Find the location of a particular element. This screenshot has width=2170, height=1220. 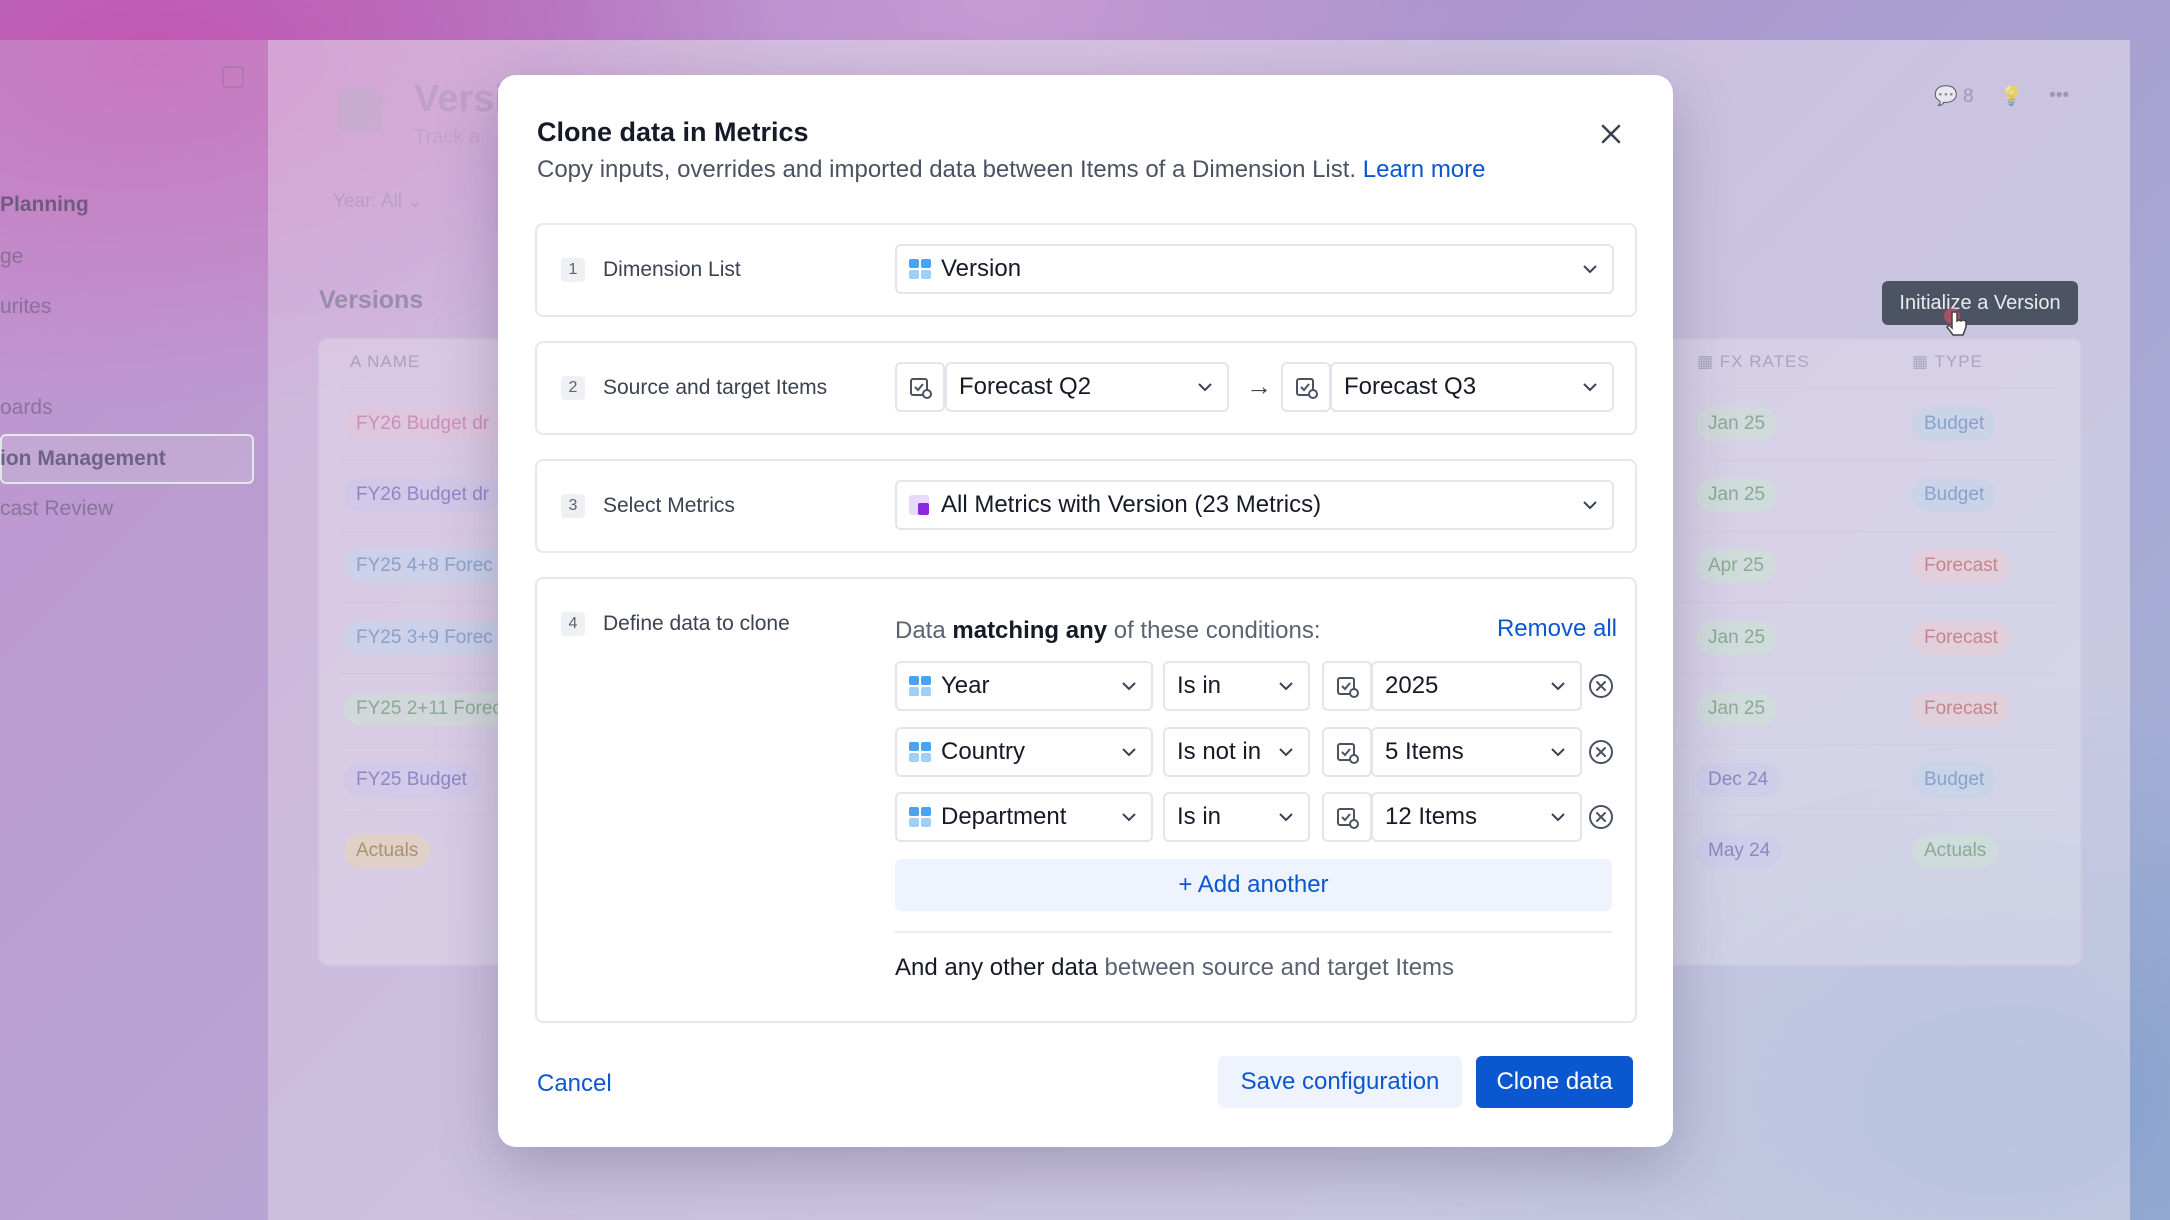

condition-value: 12 Items is located at coordinates (1431, 816).